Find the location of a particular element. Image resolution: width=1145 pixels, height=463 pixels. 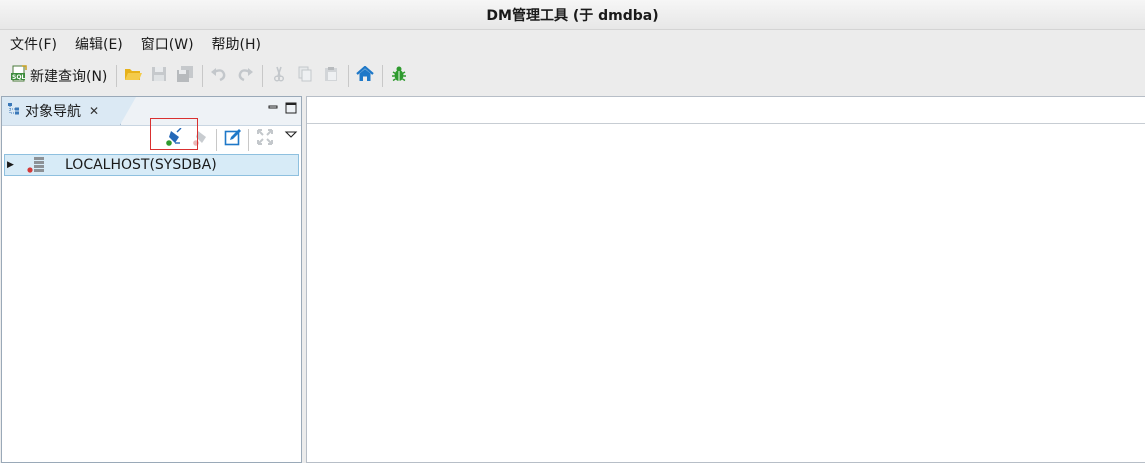

home-icon is located at coordinates (365, 75).